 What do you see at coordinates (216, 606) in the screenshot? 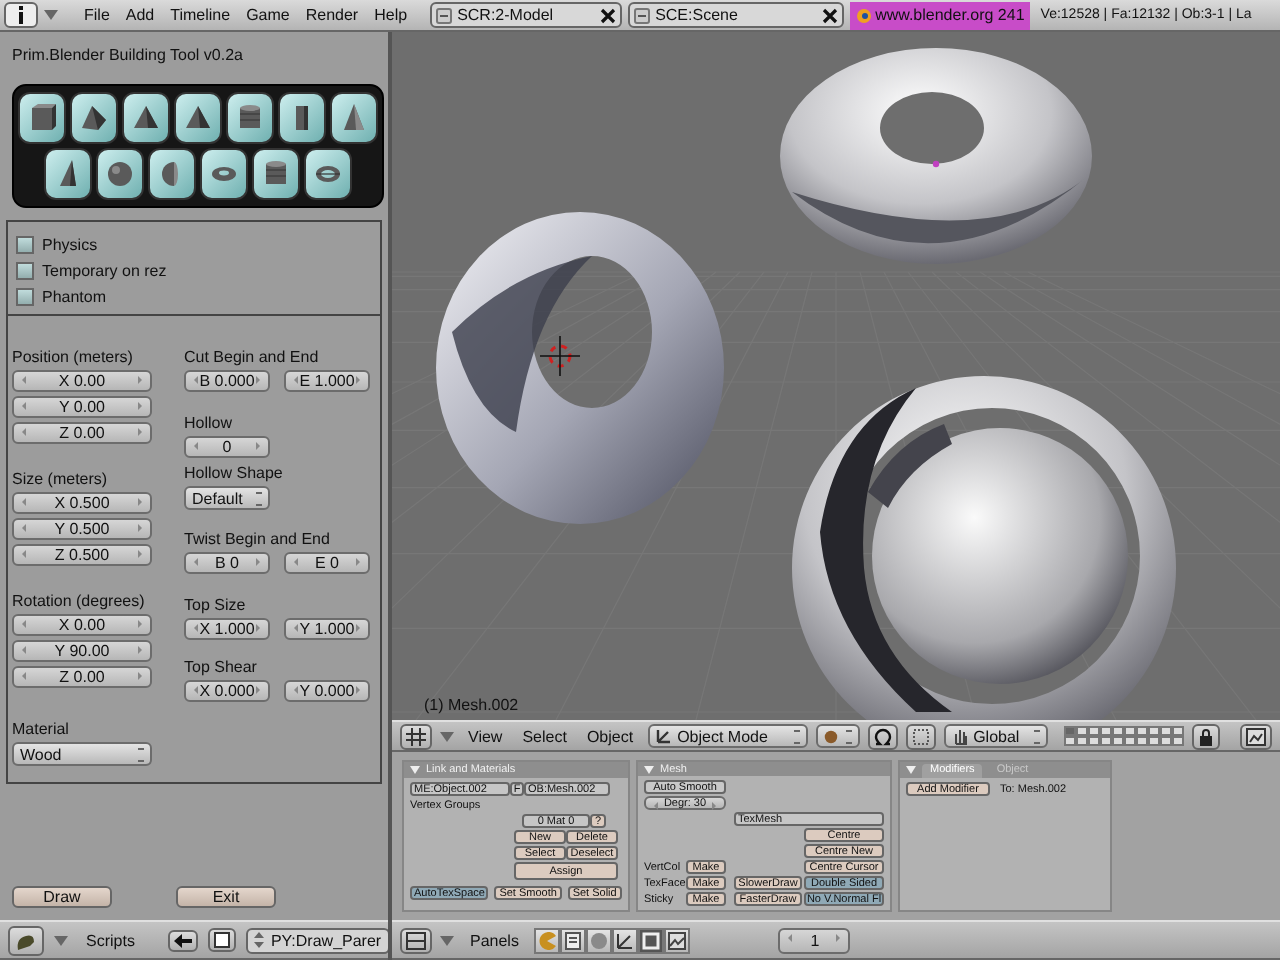
I see `field-label: Top Size` at bounding box center [216, 606].